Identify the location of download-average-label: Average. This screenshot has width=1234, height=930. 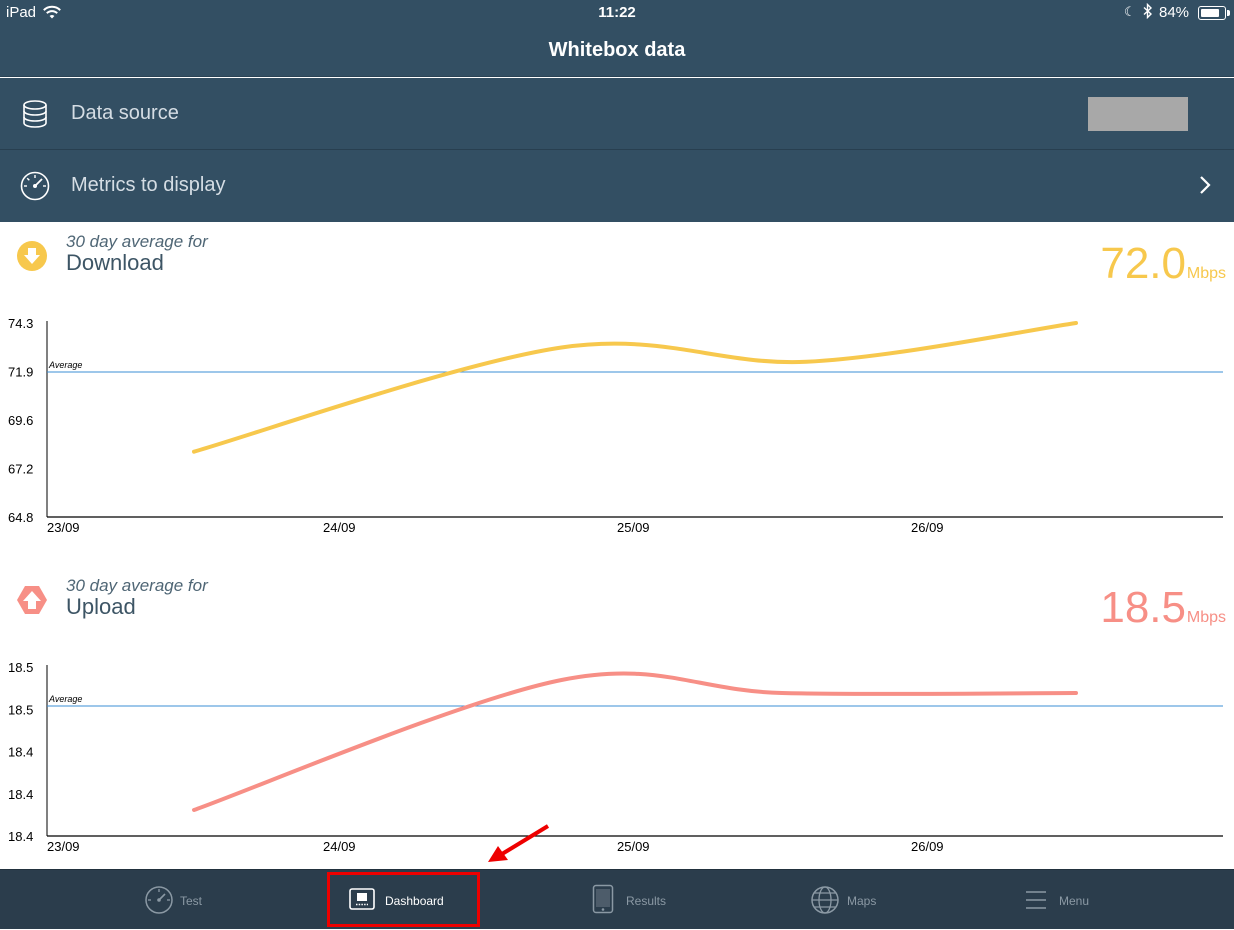
(65, 365).